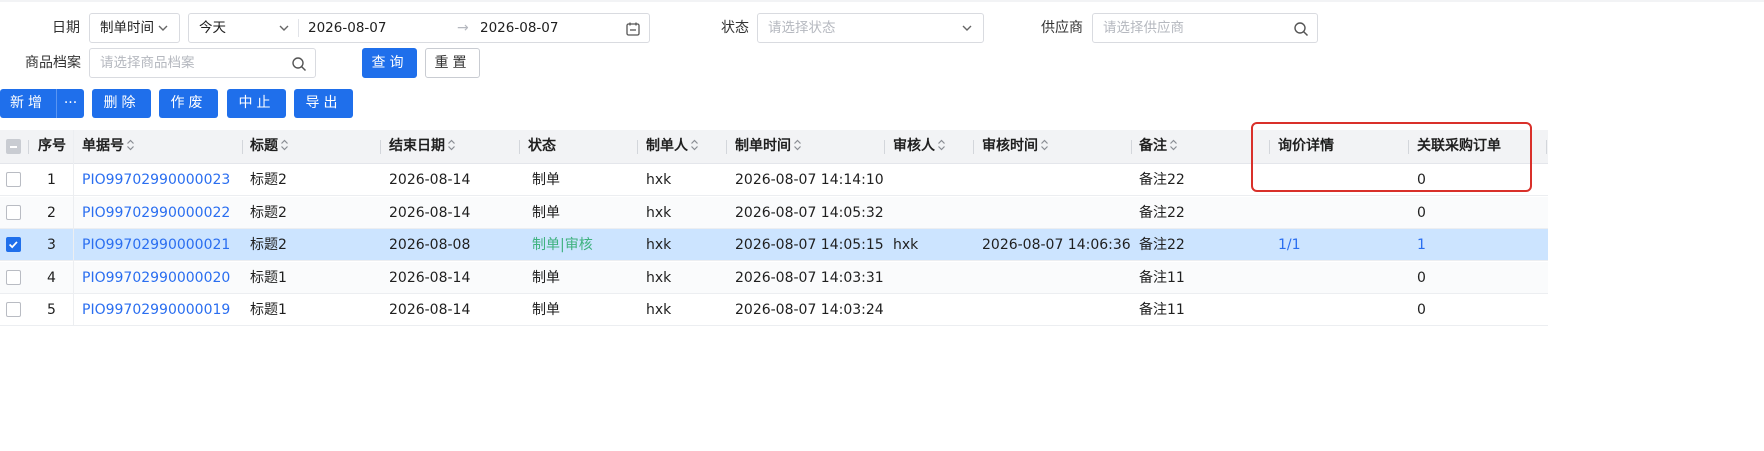 This screenshot has width=1764, height=451. Describe the element at coordinates (121, 103) in the screenshot. I see `delete-button: 删除` at that location.